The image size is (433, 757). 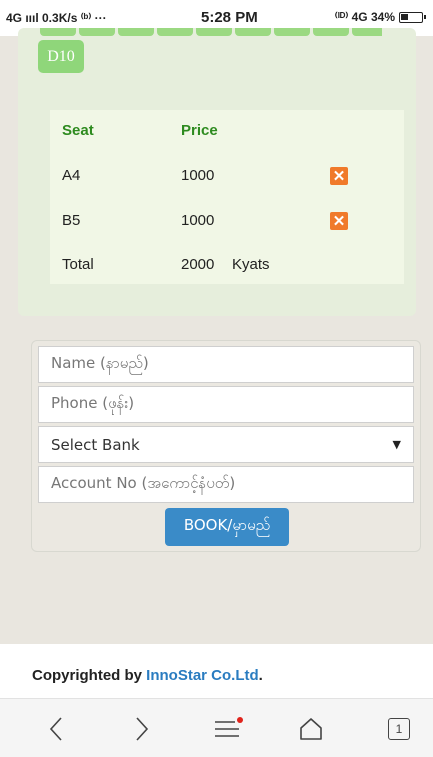 What do you see at coordinates (364, 17) in the screenshot?
I see `signal-status: ⁽ᴵᴰ⁾ 4G 34%` at bounding box center [364, 17].